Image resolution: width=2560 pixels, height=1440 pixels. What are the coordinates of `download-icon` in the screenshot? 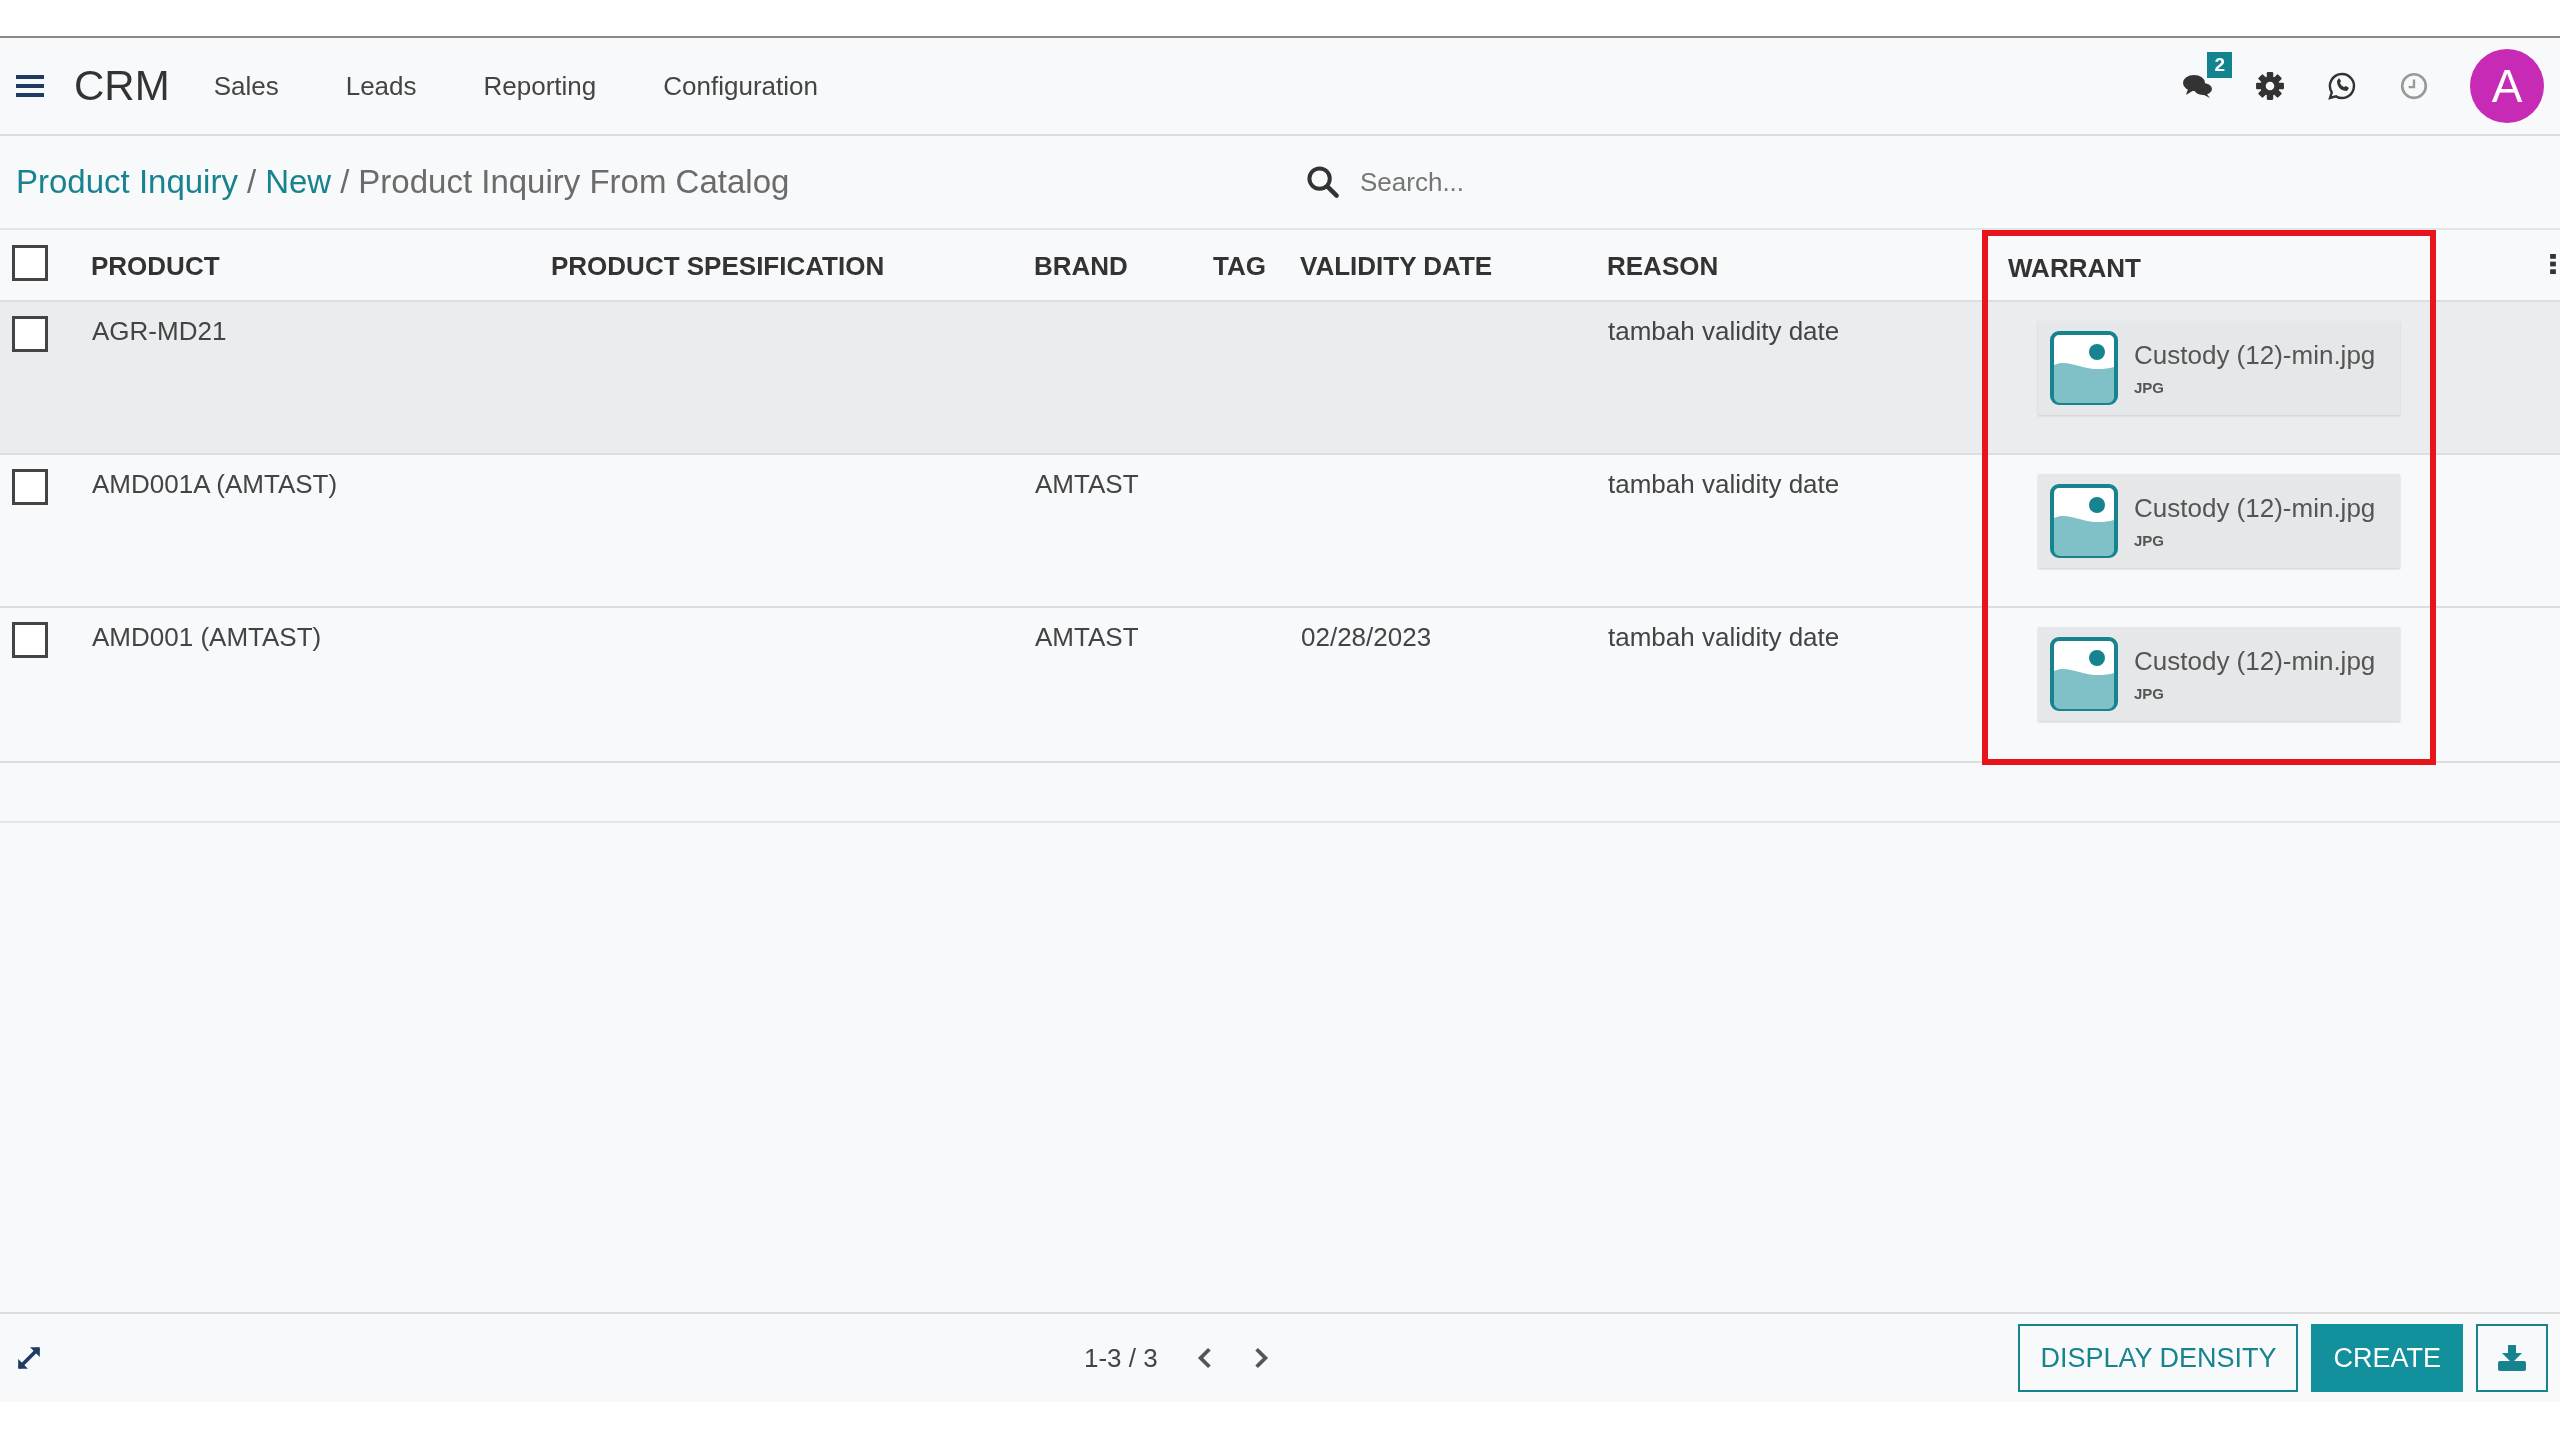 It's located at (2512, 1358).